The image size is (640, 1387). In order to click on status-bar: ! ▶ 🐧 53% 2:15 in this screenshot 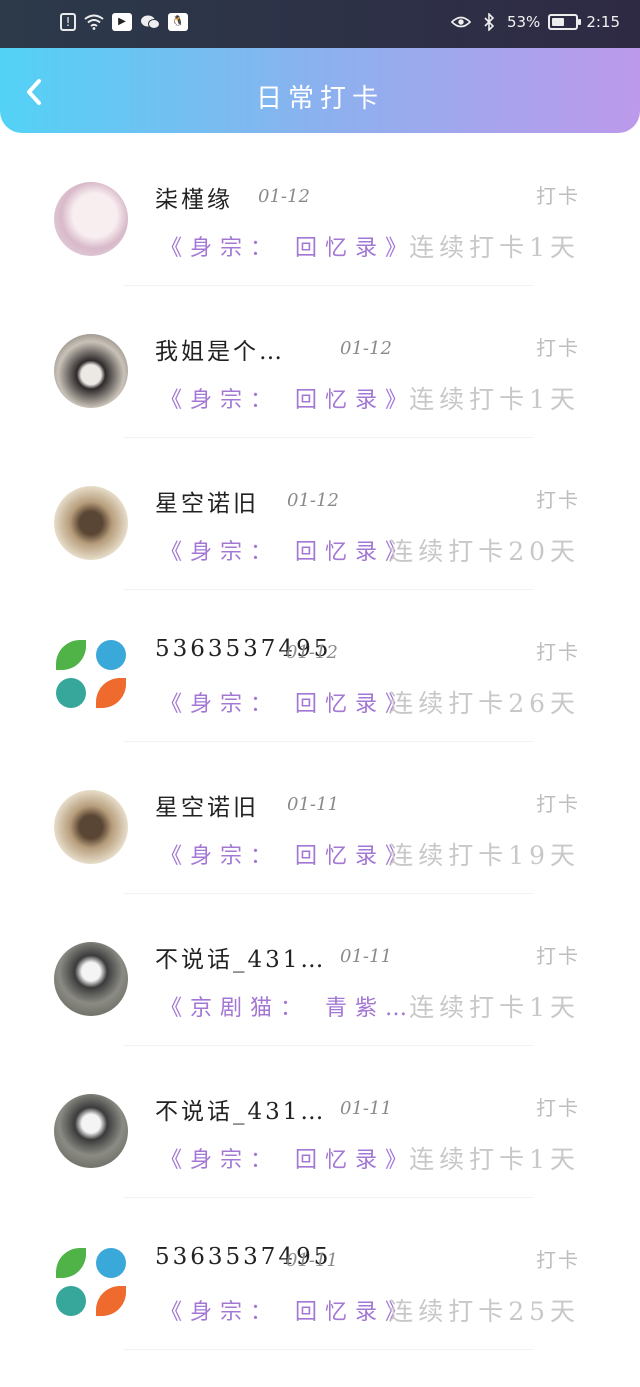, I will do `click(320, 24)`.